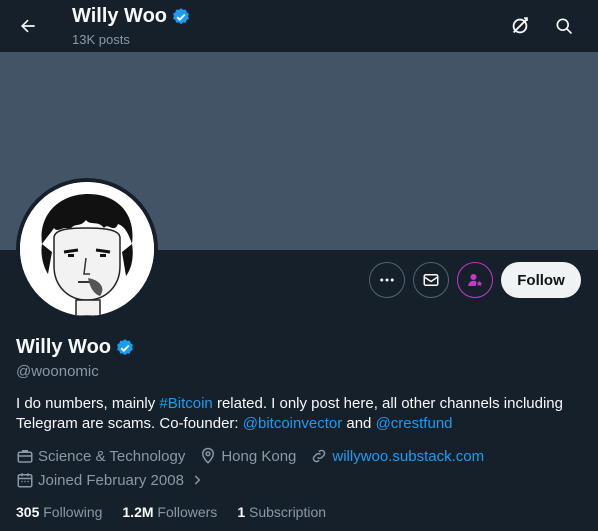  I want to click on followers-link: 1.2M Followers, so click(169, 512).